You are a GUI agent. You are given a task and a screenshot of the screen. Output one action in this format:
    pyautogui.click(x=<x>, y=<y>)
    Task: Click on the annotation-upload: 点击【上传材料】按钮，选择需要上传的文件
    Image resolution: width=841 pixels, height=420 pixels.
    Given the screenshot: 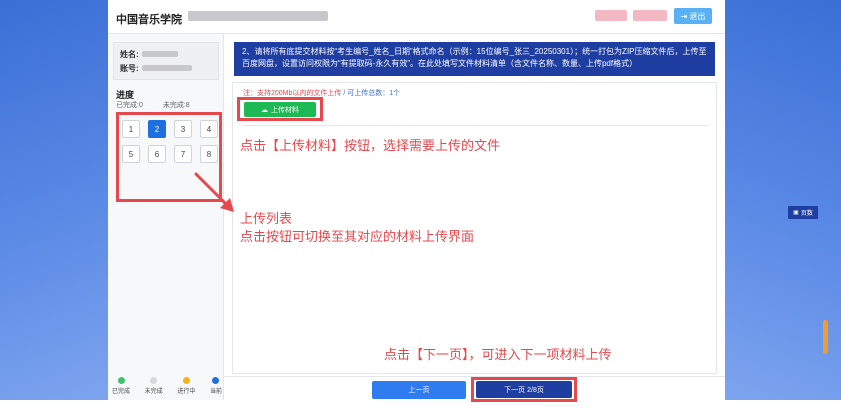 What is the action you would take?
    pyautogui.click(x=370, y=145)
    